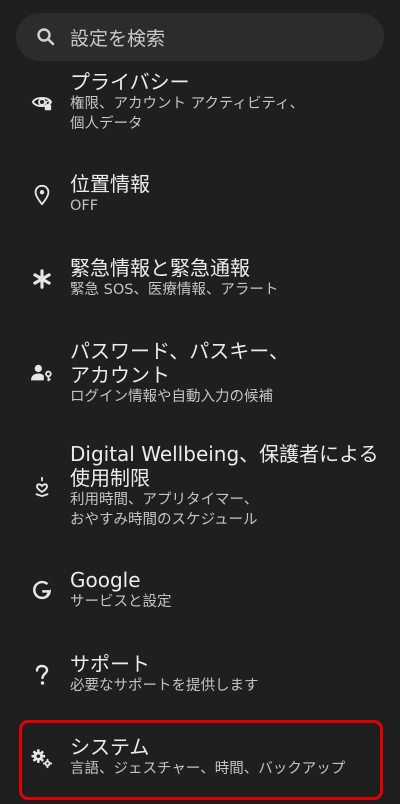 The height and width of the screenshot is (804, 400). I want to click on item-subtitle-line: 権限、アカウント アクティビティ、, so click(187, 104).